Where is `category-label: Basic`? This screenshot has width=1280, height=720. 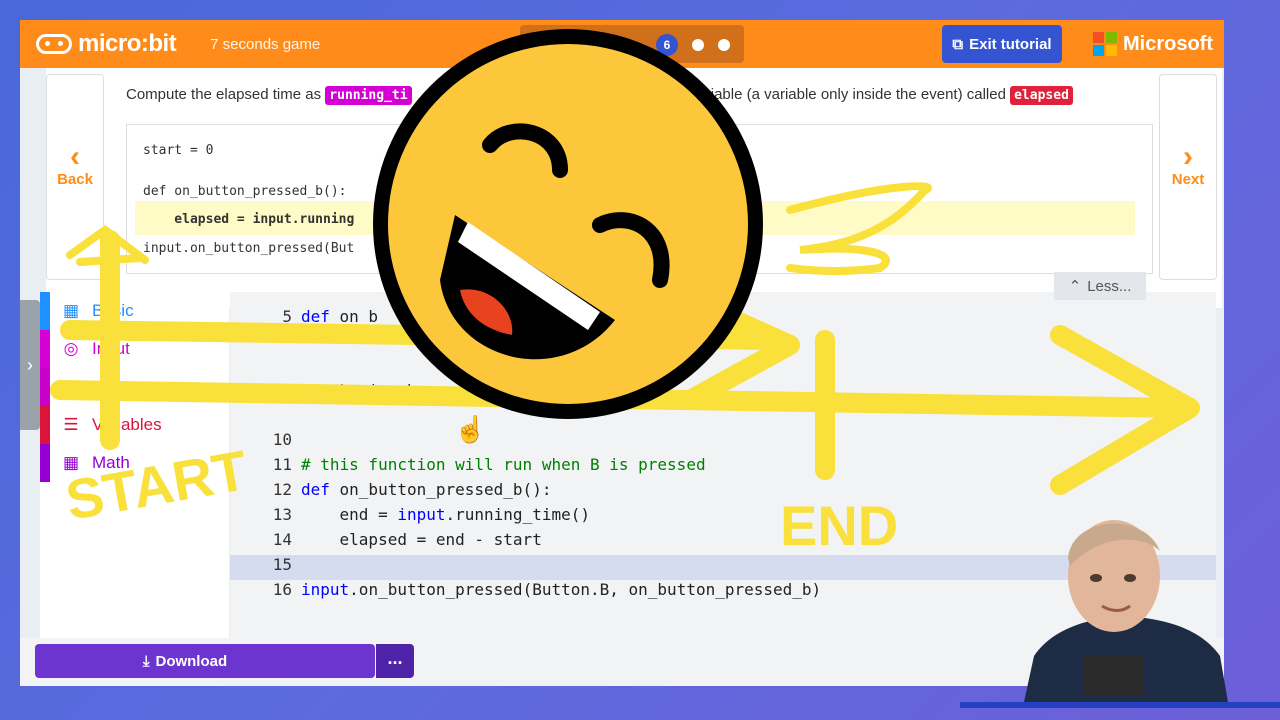
category-label: Basic is located at coordinates (113, 310).